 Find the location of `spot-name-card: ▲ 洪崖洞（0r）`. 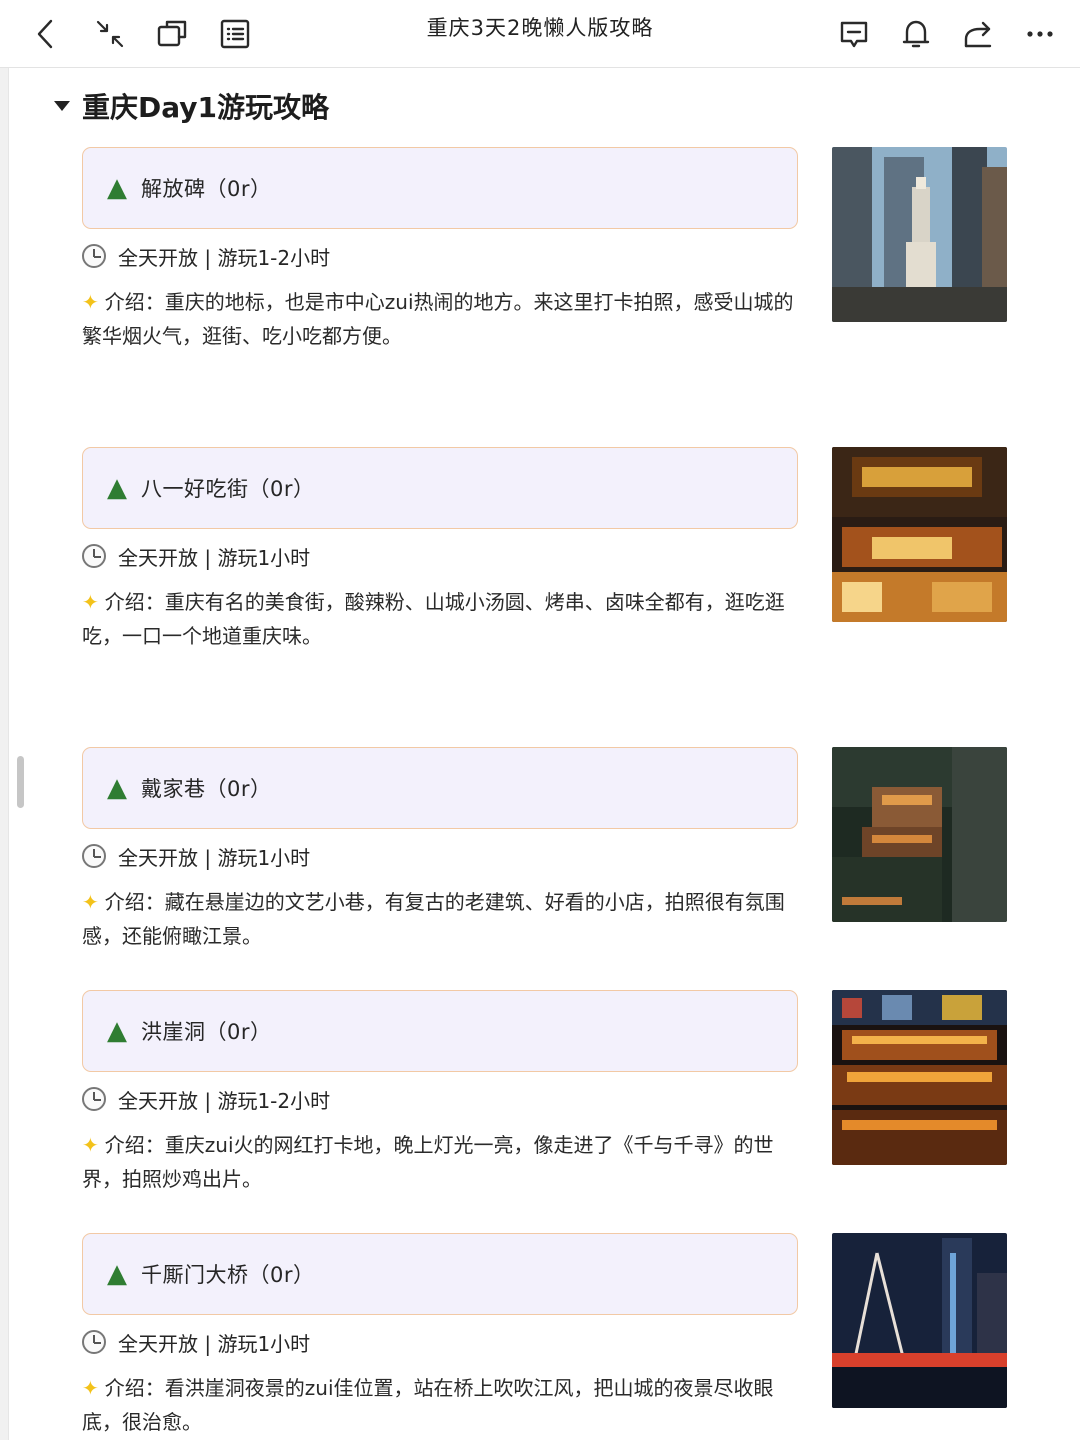

spot-name-card: ▲ 洪崖洞（0r） is located at coordinates (440, 1031).